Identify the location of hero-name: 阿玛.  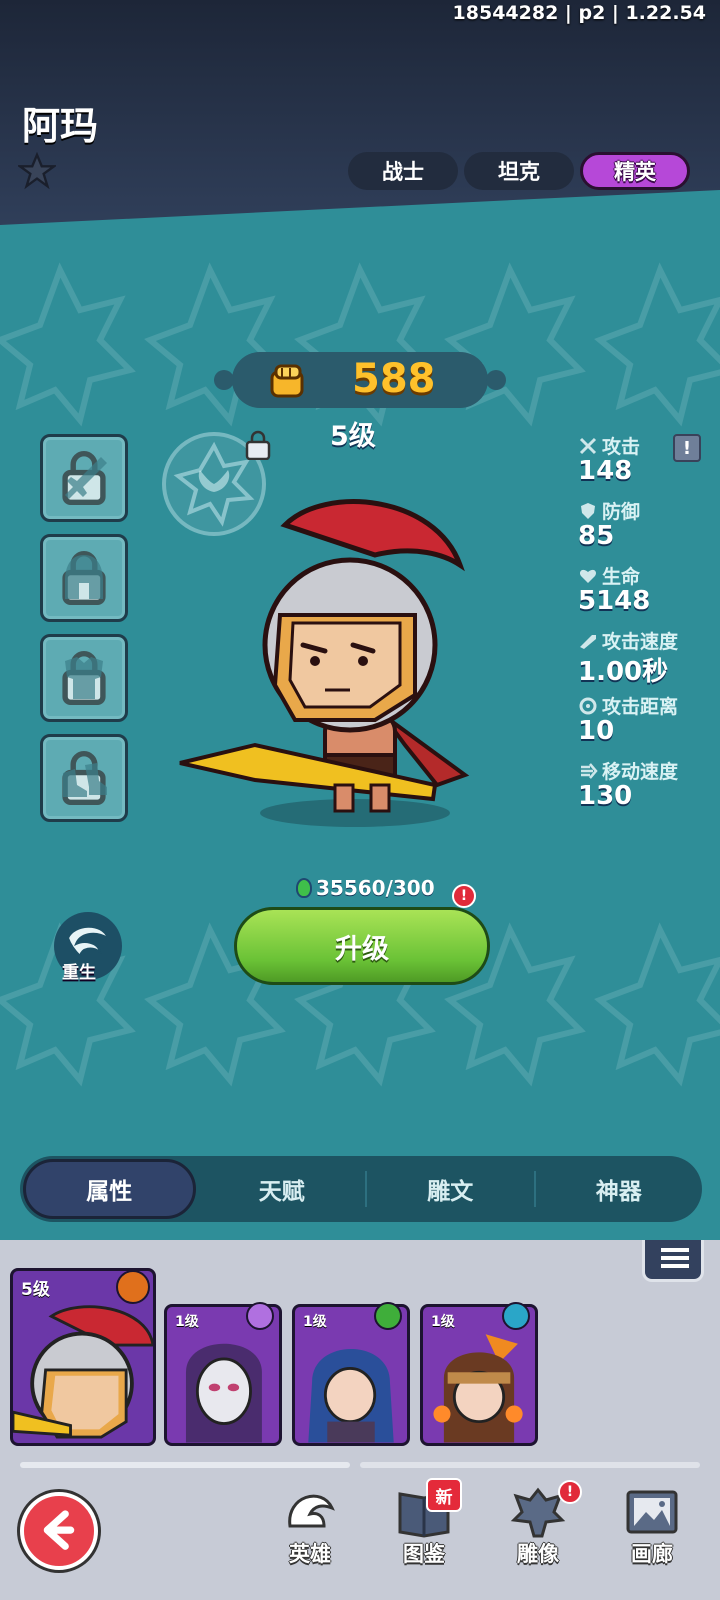
(60, 126).